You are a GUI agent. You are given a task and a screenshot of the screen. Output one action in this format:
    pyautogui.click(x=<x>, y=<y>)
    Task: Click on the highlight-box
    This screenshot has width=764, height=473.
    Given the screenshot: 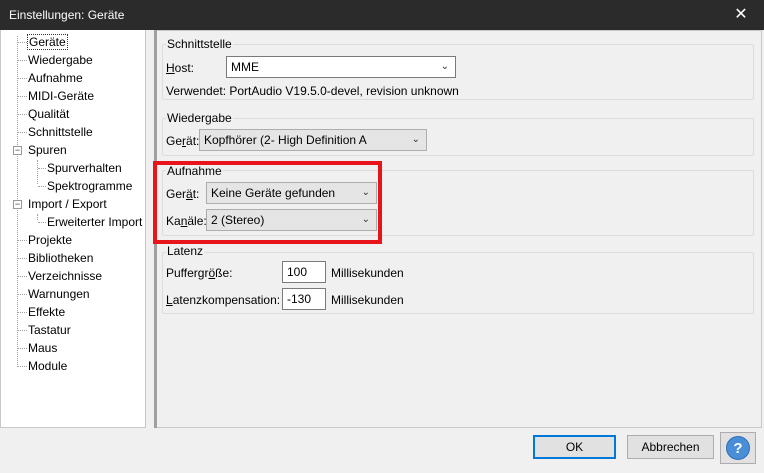 What is the action you would take?
    pyautogui.click(x=267, y=202)
    